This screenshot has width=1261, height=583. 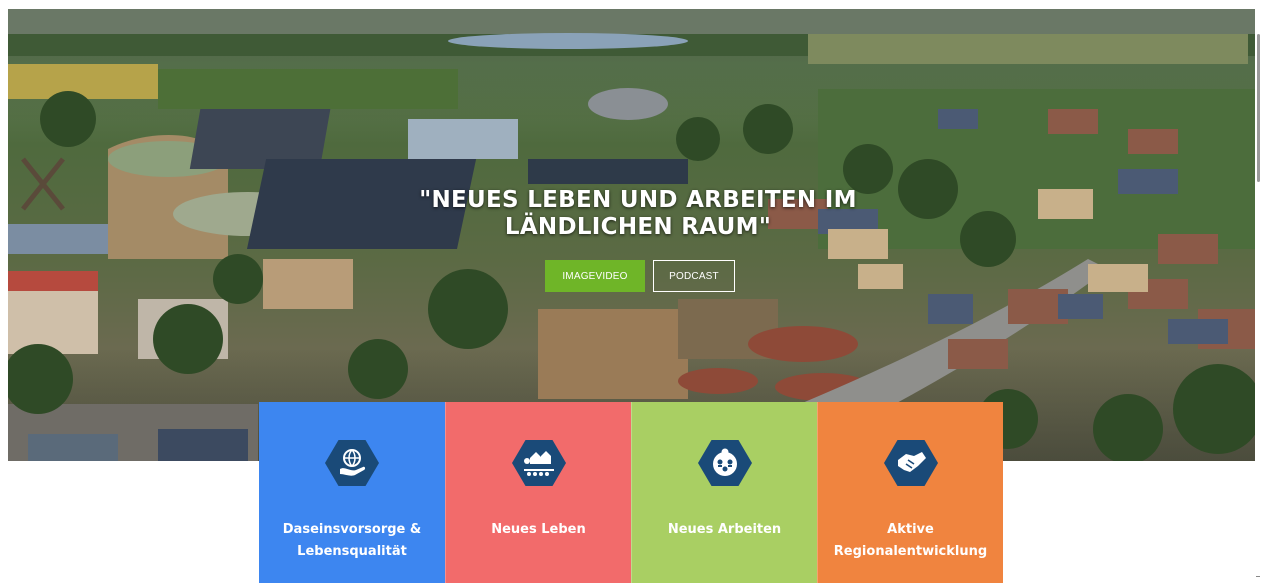 What do you see at coordinates (694, 276) in the screenshot?
I see `podcast-button: PODCAST` at bounding box center [694, 276].